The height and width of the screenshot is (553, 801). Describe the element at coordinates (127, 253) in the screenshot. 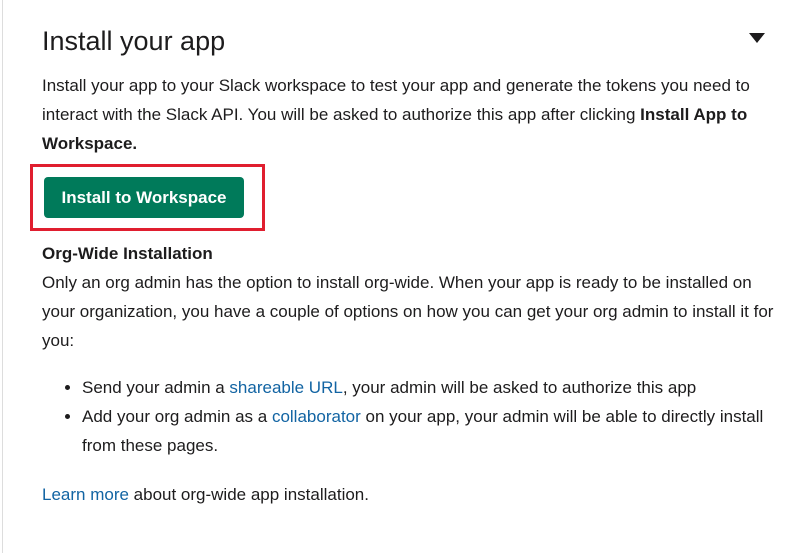

I see `org-wide-heading: Org-Wide Installation` at that location.